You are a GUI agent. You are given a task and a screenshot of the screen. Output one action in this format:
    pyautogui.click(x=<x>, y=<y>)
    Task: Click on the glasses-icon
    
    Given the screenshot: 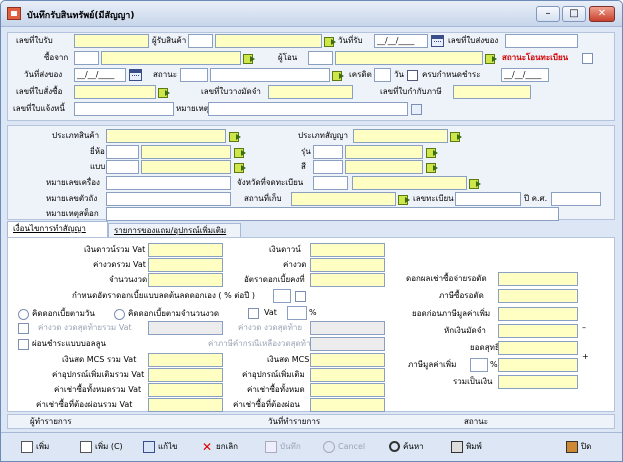 What is the action you would take?
    pyautogui.click(x=412, y=75)
    